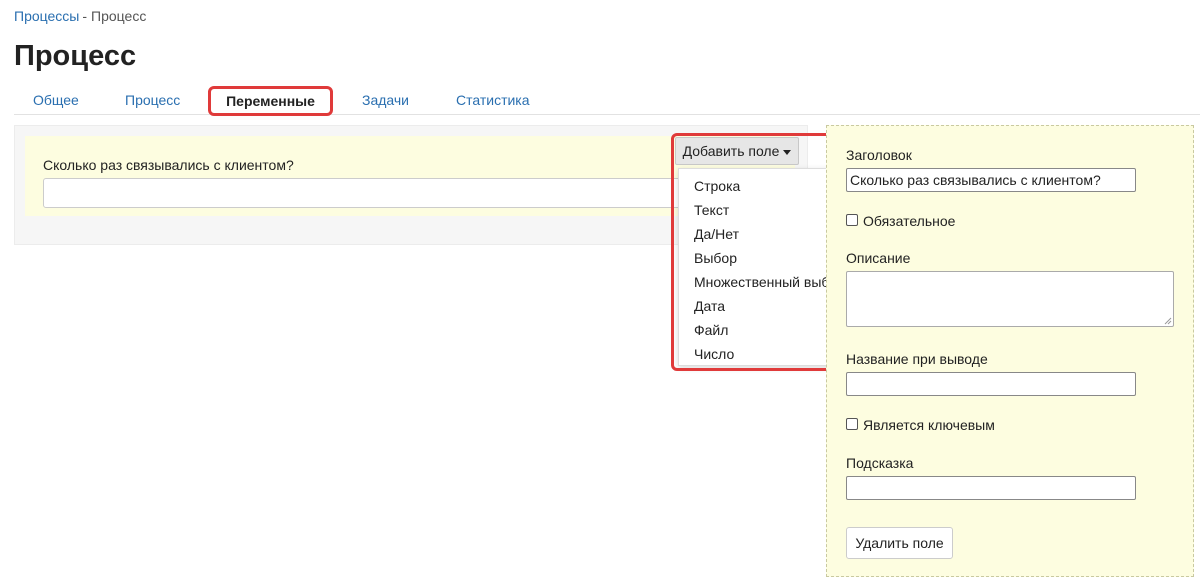  I want to click on is-key-checkbox, so click(852, 424).